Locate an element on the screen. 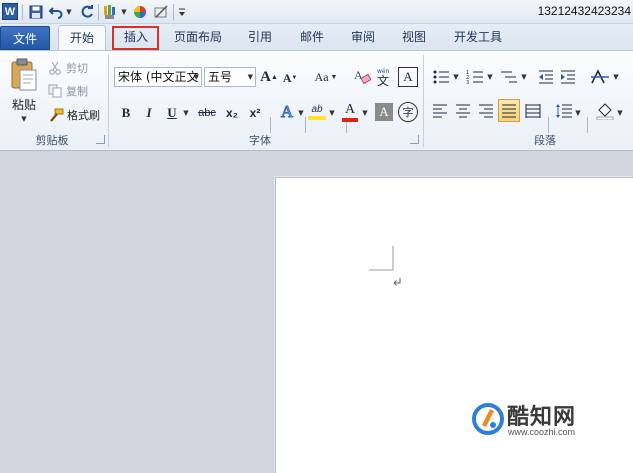 The image size is (633, 473). numbering-icon: 123 is located at coordinates (474, 77).